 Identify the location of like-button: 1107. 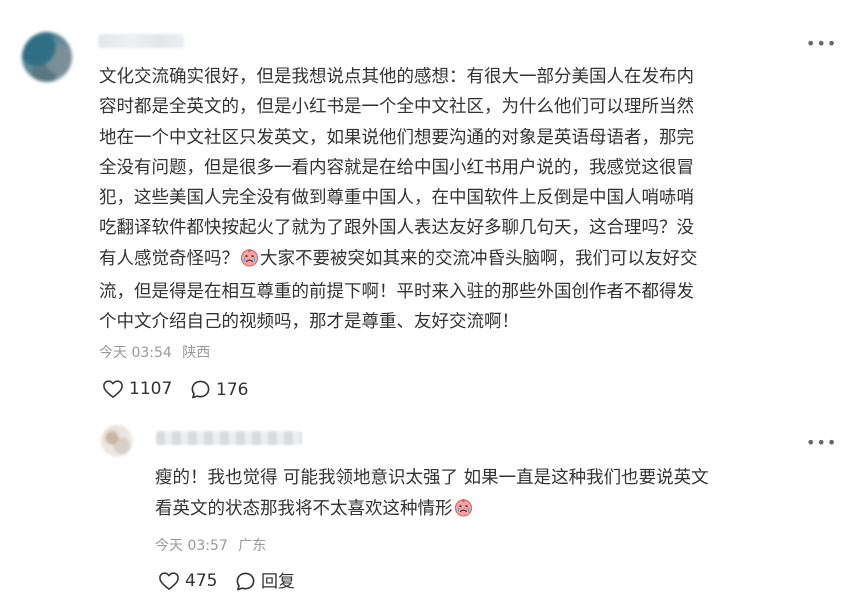
(137, 389).